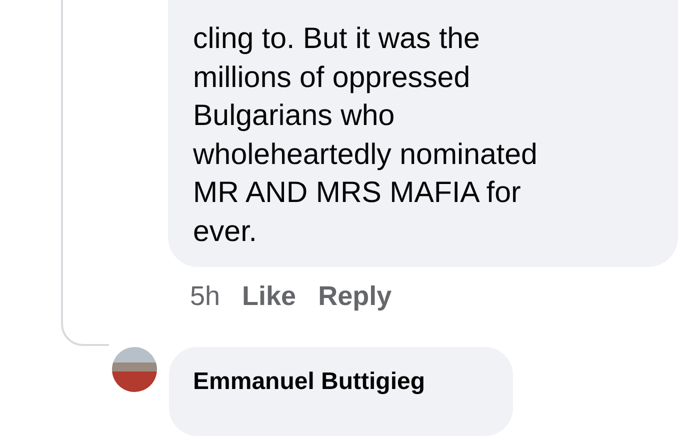 The image size is (700, 441). Describe the element at coordinates (309, 381) in the screenshot. I see `author-name: Emmanuel Buttigieg` at that location.